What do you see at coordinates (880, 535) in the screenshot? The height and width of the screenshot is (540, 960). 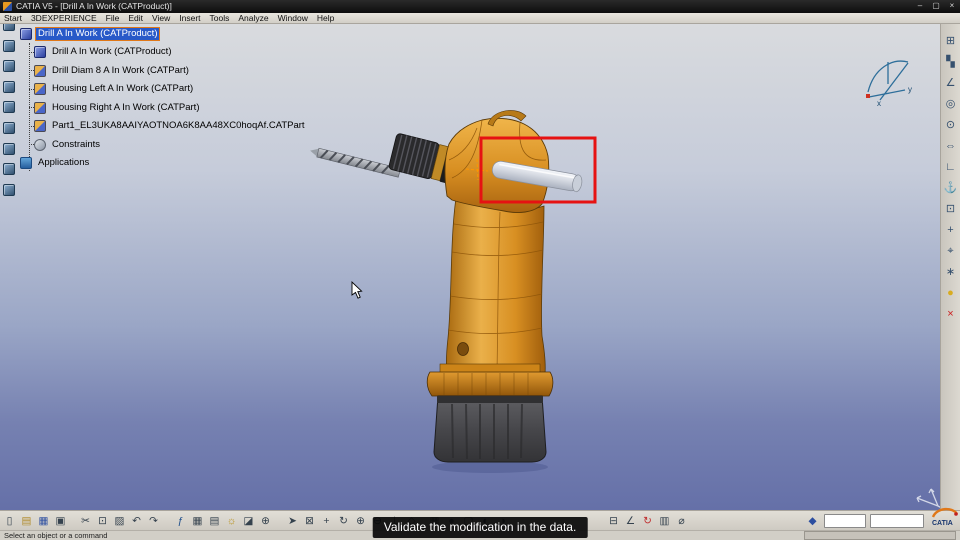 I see `status-field` at bounding box center [880, 535].